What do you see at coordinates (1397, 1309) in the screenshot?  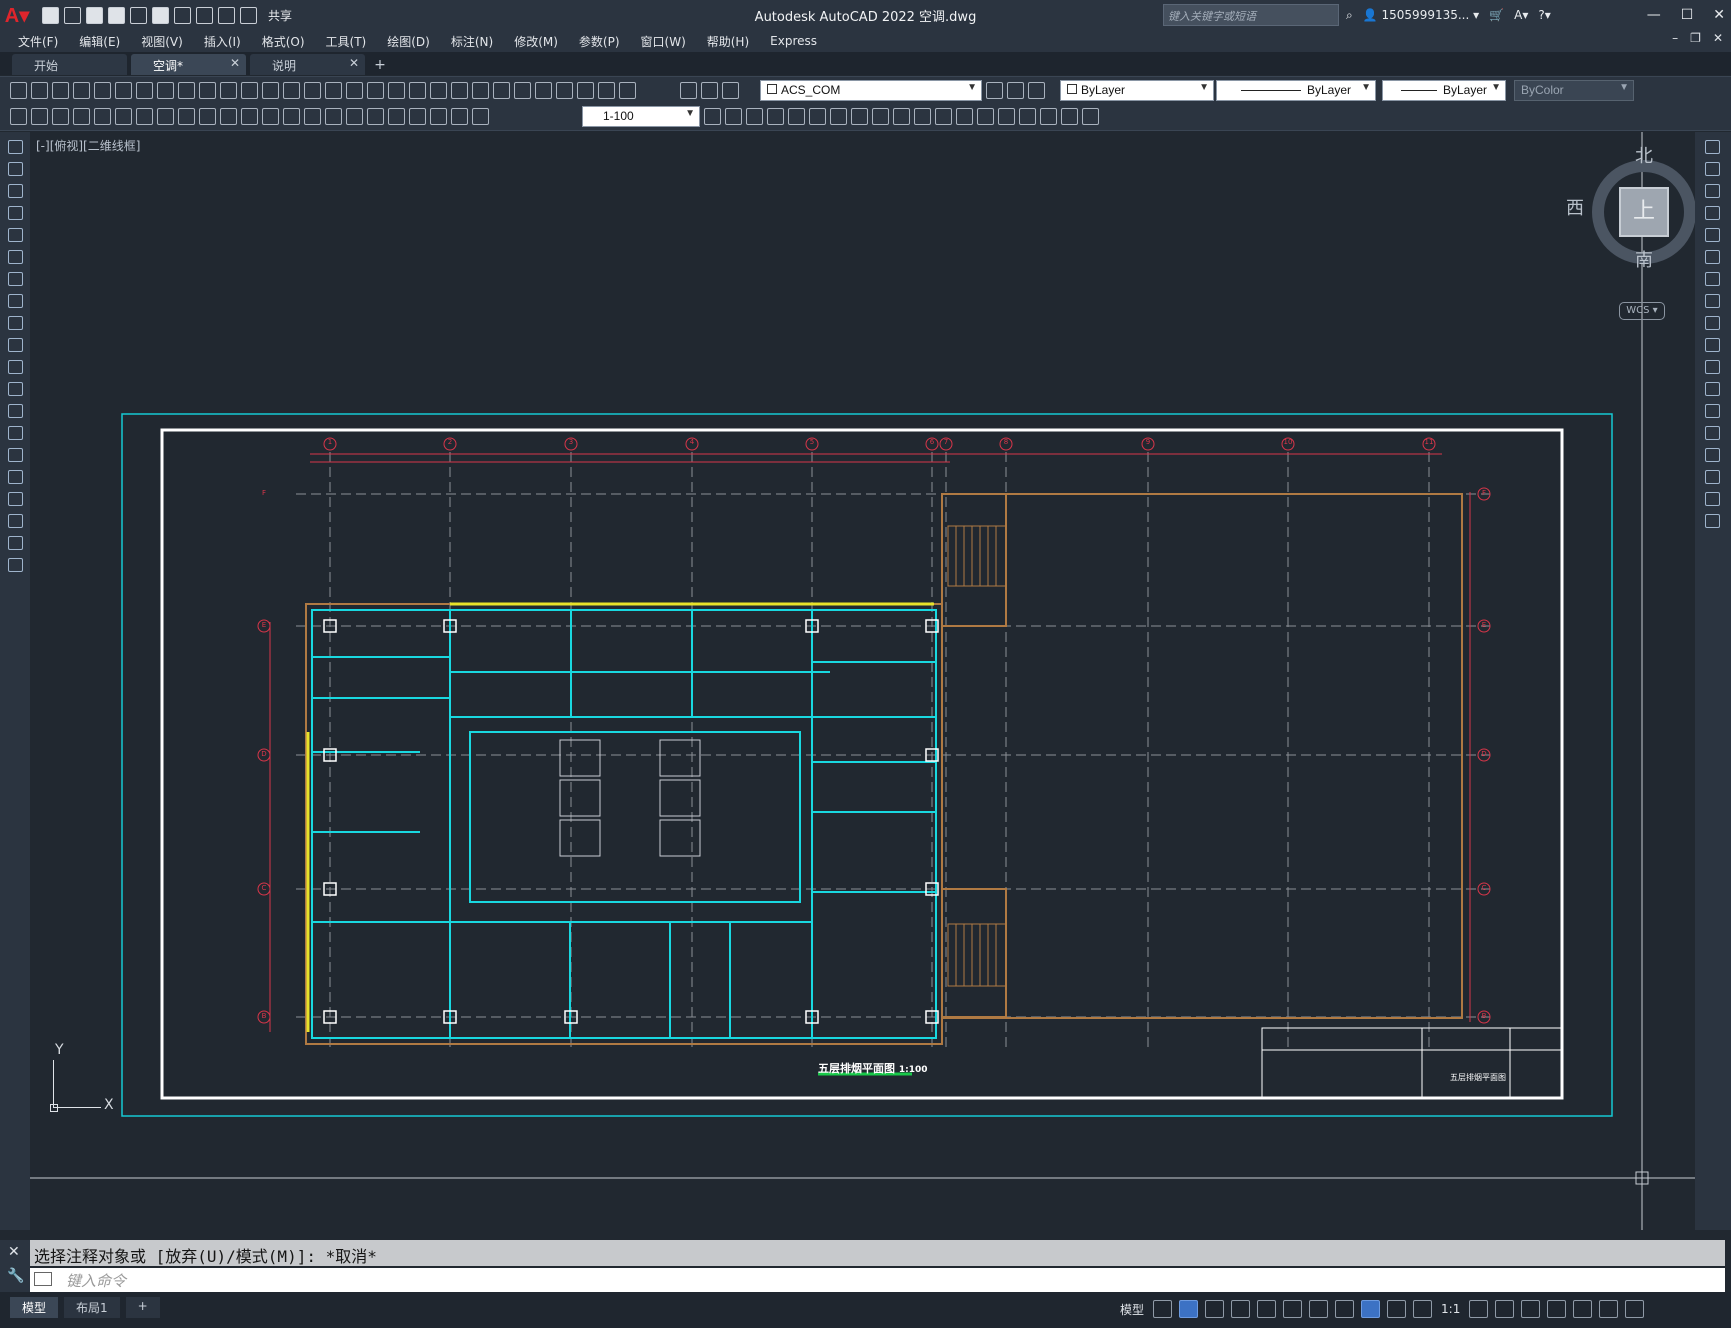 I see `auto-scale-icon` at bounding box center [1397, 1309].